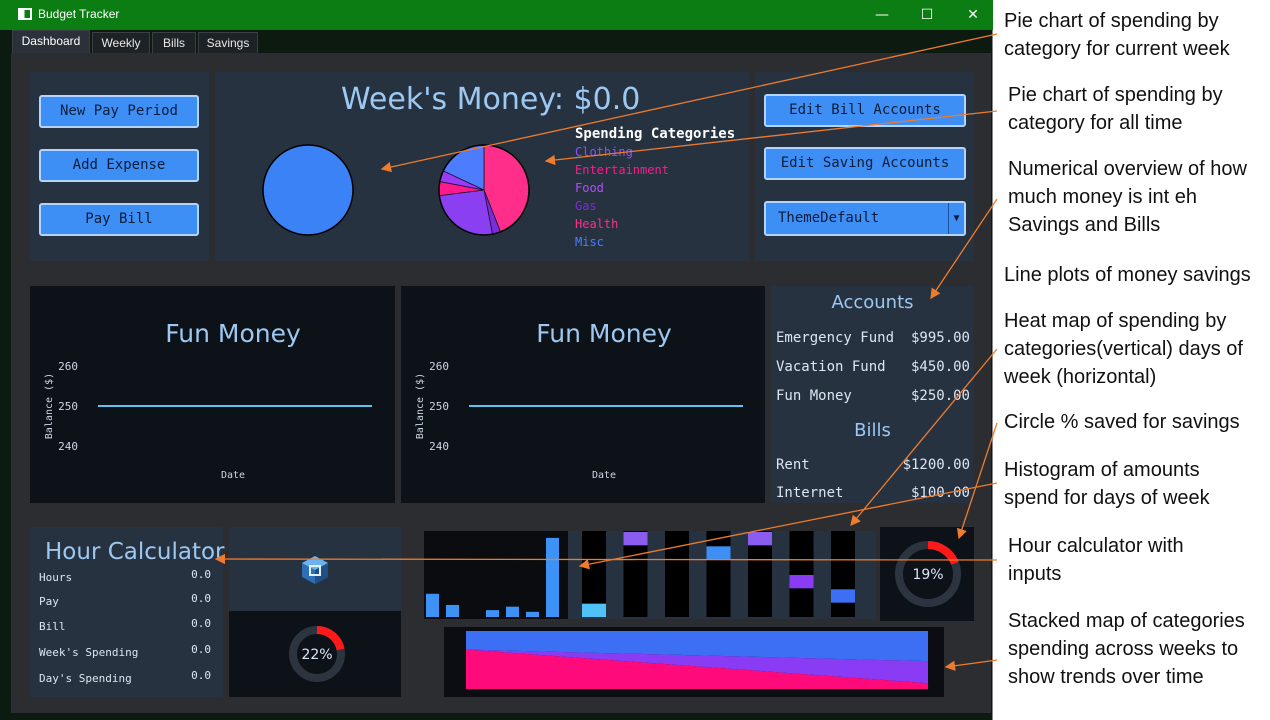  I want to click on arrow-histogram, so click(788, 526).